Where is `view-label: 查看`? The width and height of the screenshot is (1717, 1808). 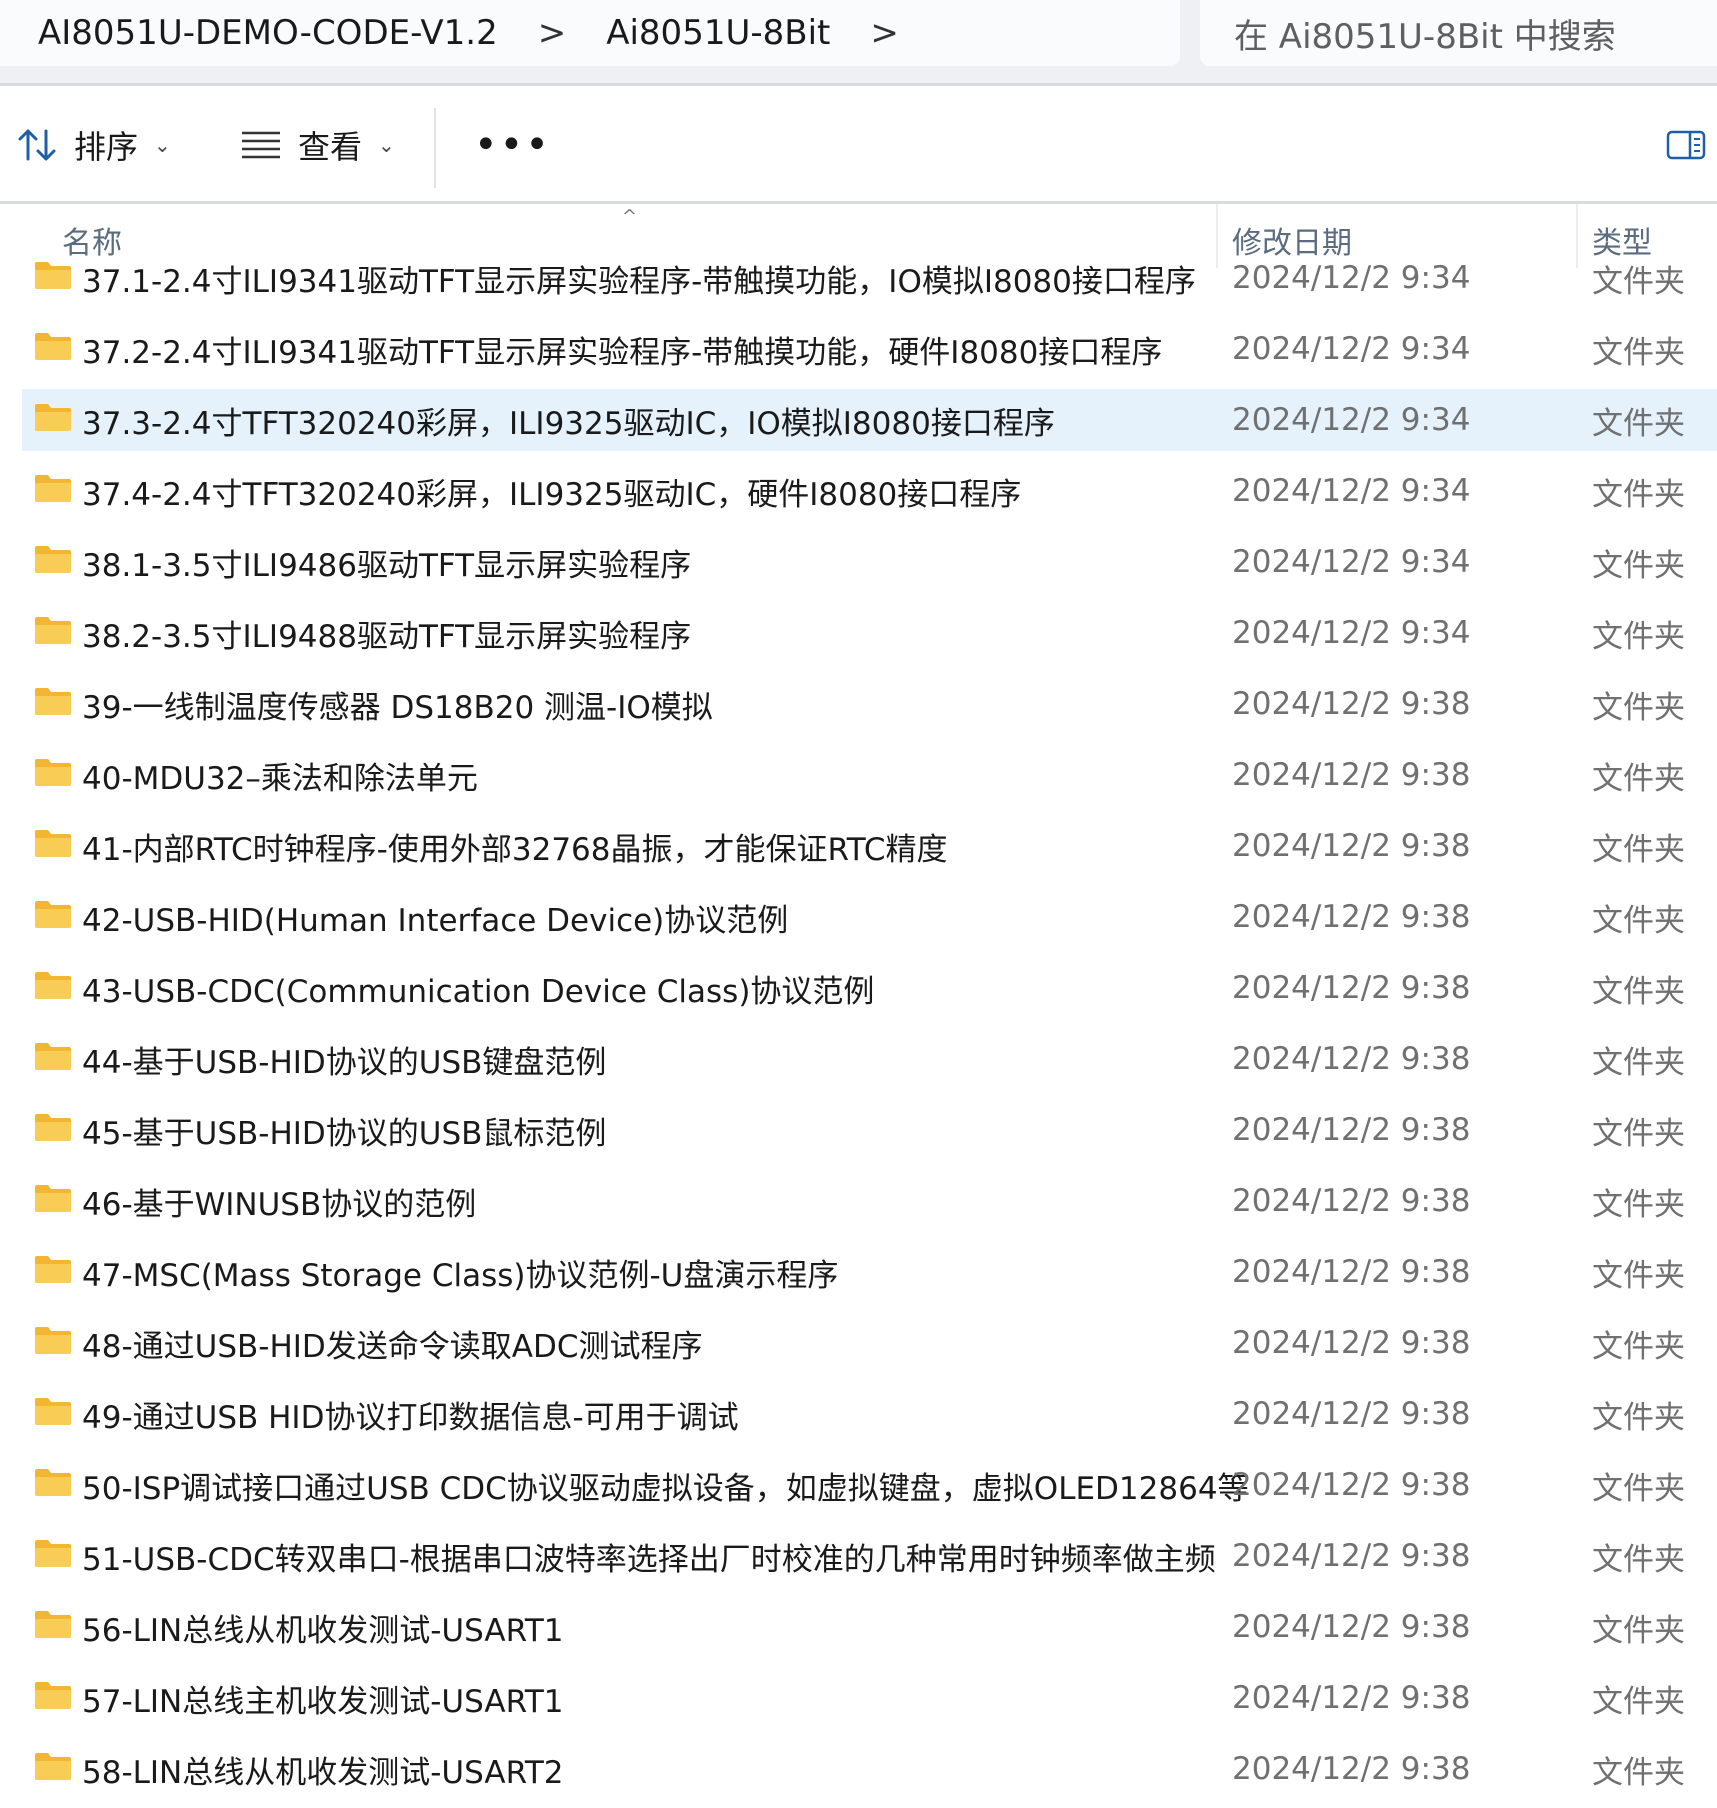
view-label: 查看 is located at coordinates (330, 147).